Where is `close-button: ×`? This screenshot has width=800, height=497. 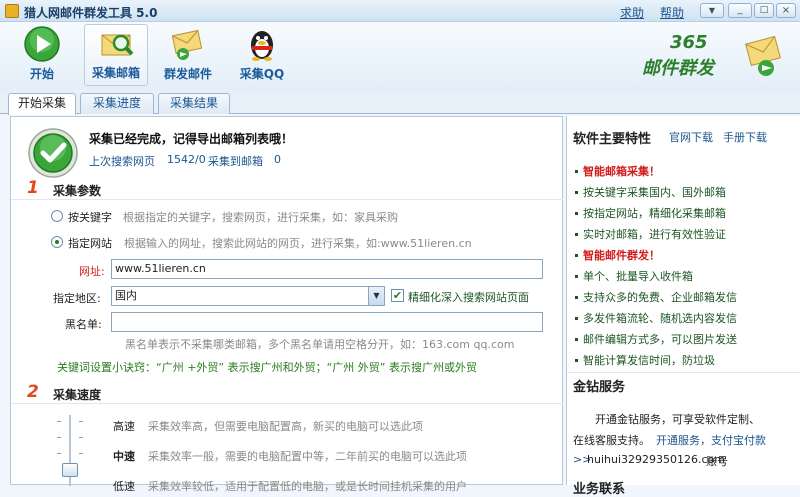
close-button: × is located at coordinates (786, 10).